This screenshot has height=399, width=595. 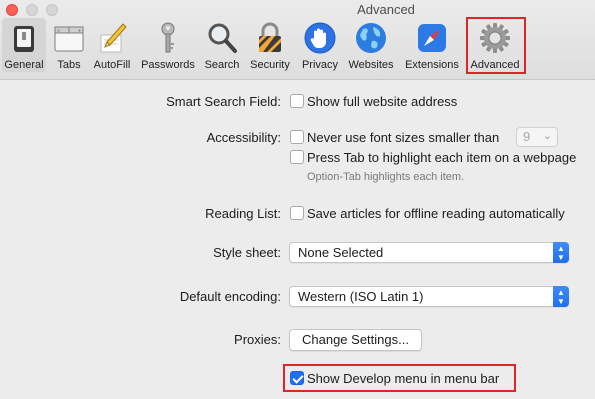 I want to click on toolbar-passwords: Passwords, so click(x=168, y=48).